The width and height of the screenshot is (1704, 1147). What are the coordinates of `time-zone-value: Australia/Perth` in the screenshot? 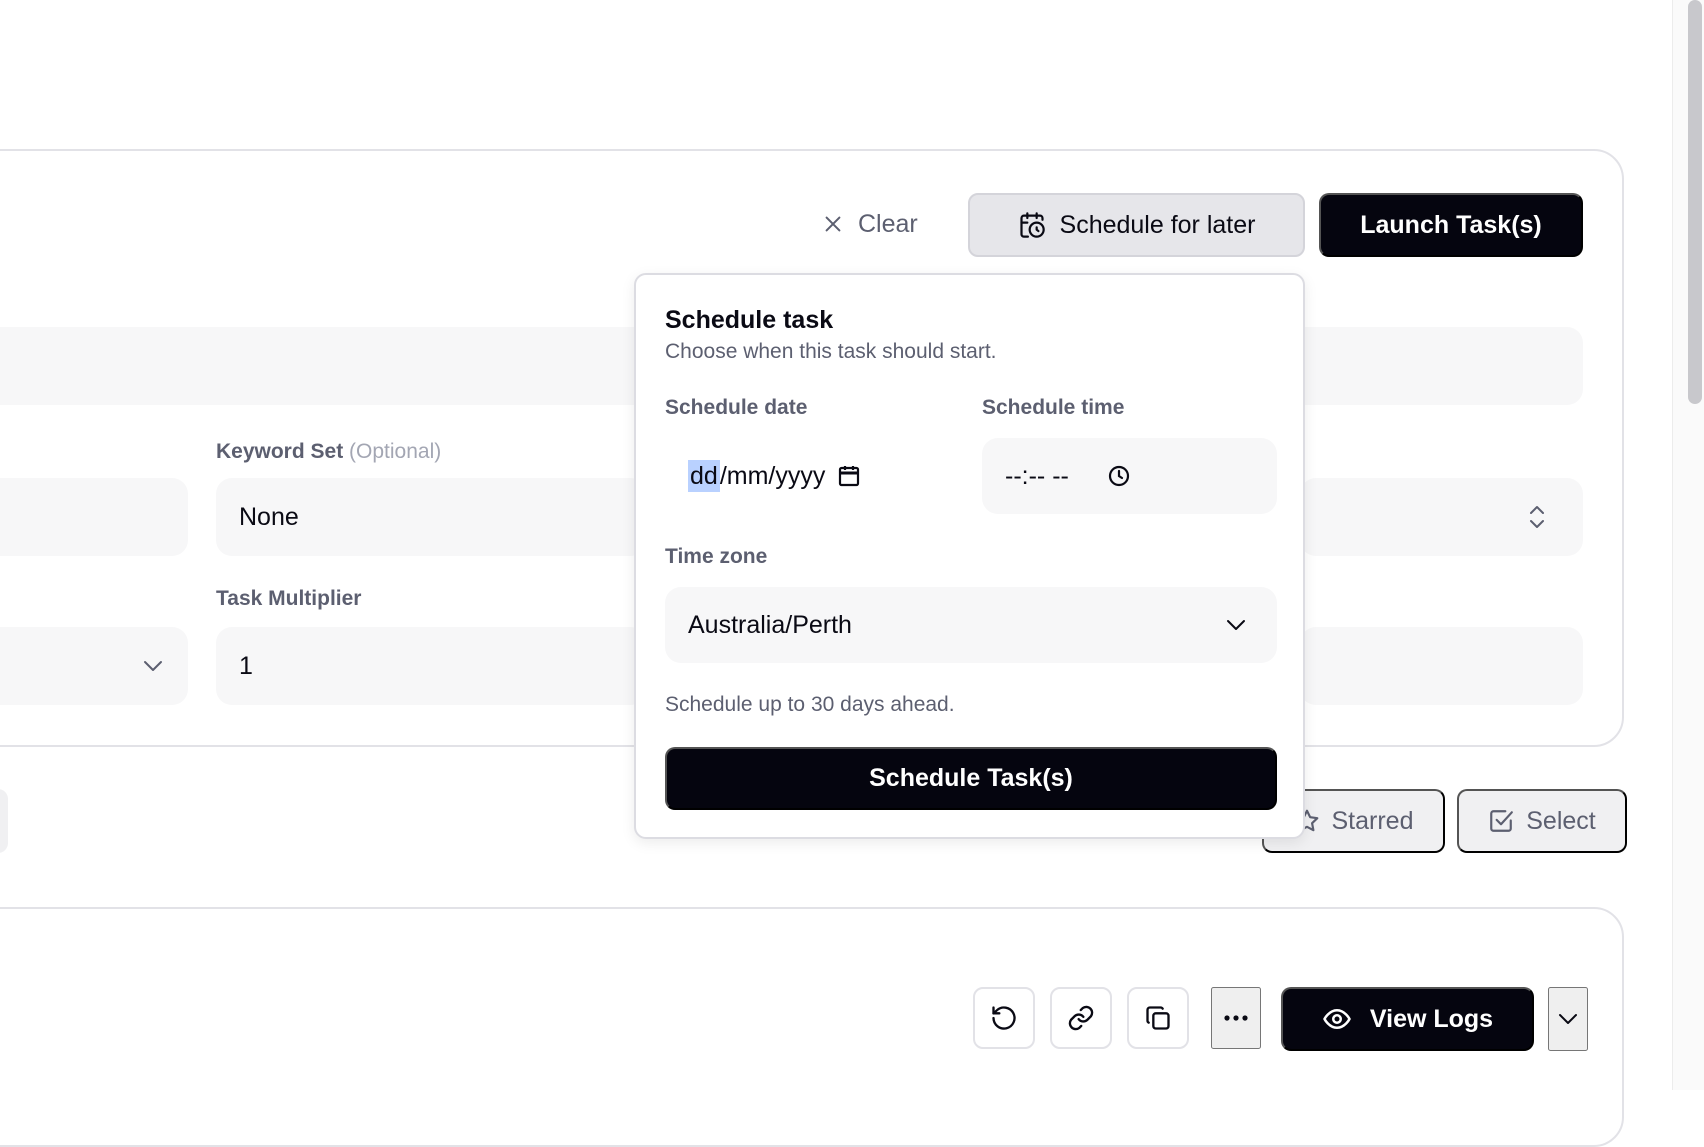 It's located at (770, 624).